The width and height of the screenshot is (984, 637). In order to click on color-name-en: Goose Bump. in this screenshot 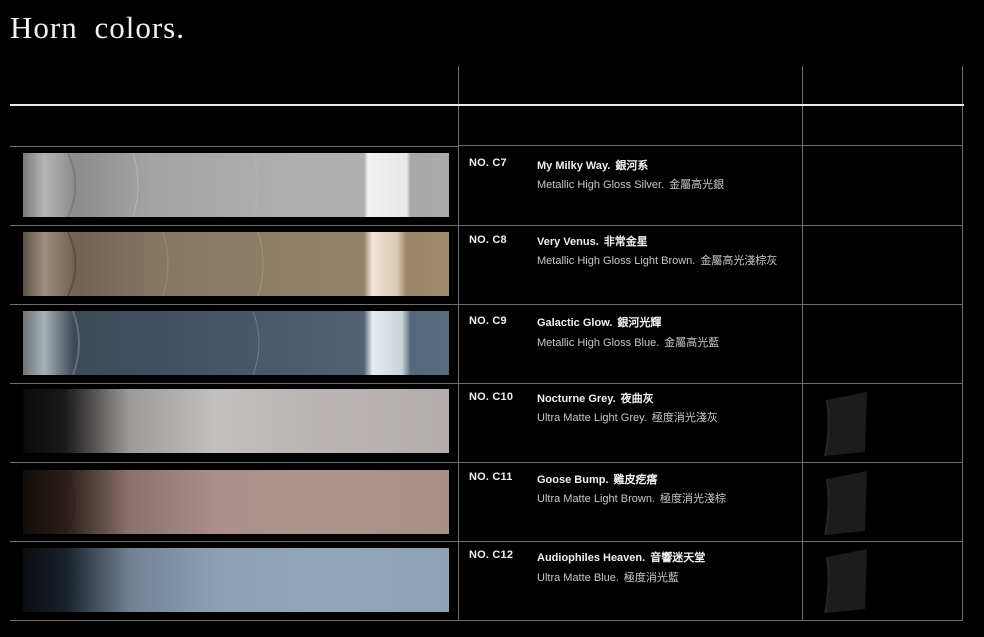, I will do `click(573, 480)`.